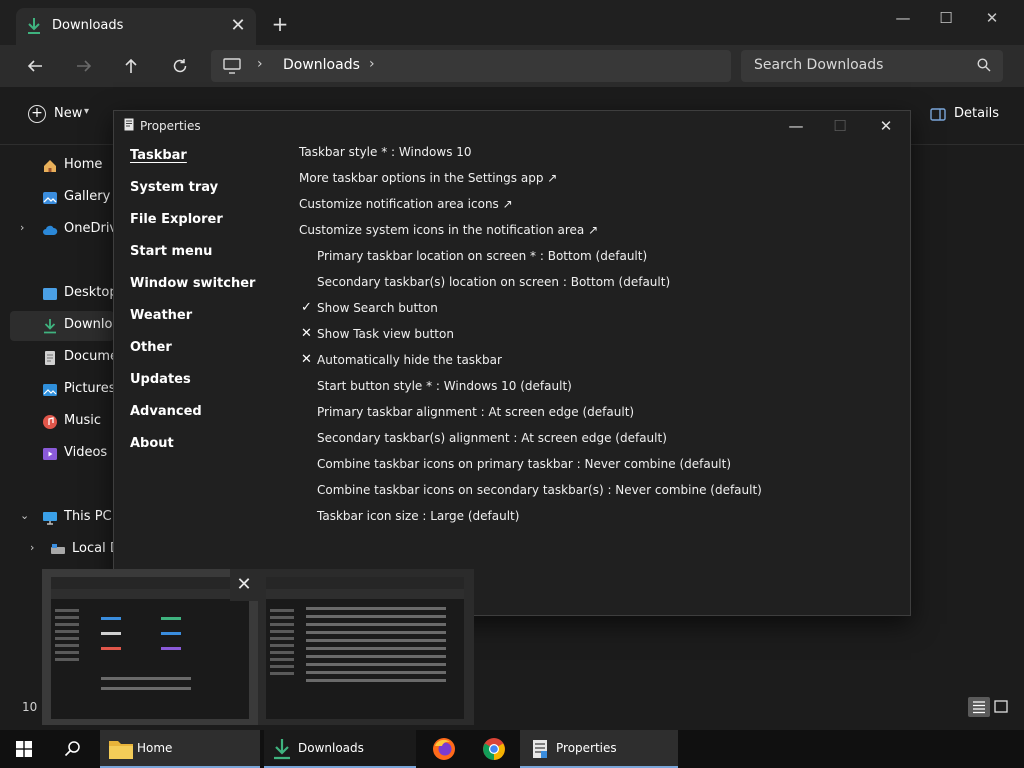  What do you see at coordinates (471, 66) in the screenshot?
I see `address-bar: › Downloads ›` at bounding box center [471, 66].